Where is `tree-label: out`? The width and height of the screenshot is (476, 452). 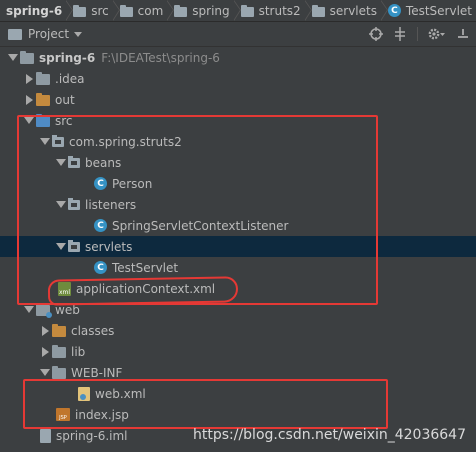
tree-label: out is located at coordinates (65, 99).